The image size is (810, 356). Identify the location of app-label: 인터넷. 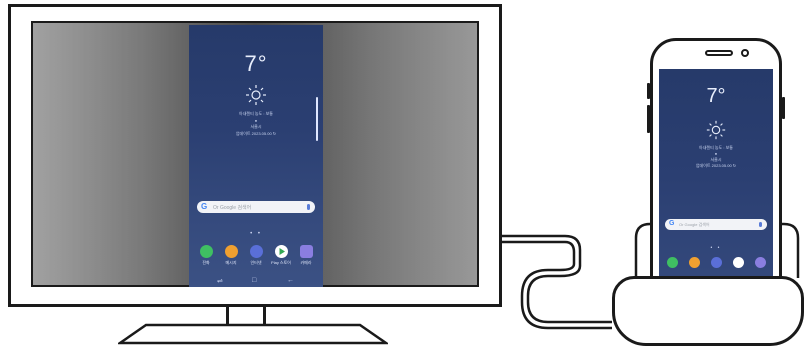
(256, 262).